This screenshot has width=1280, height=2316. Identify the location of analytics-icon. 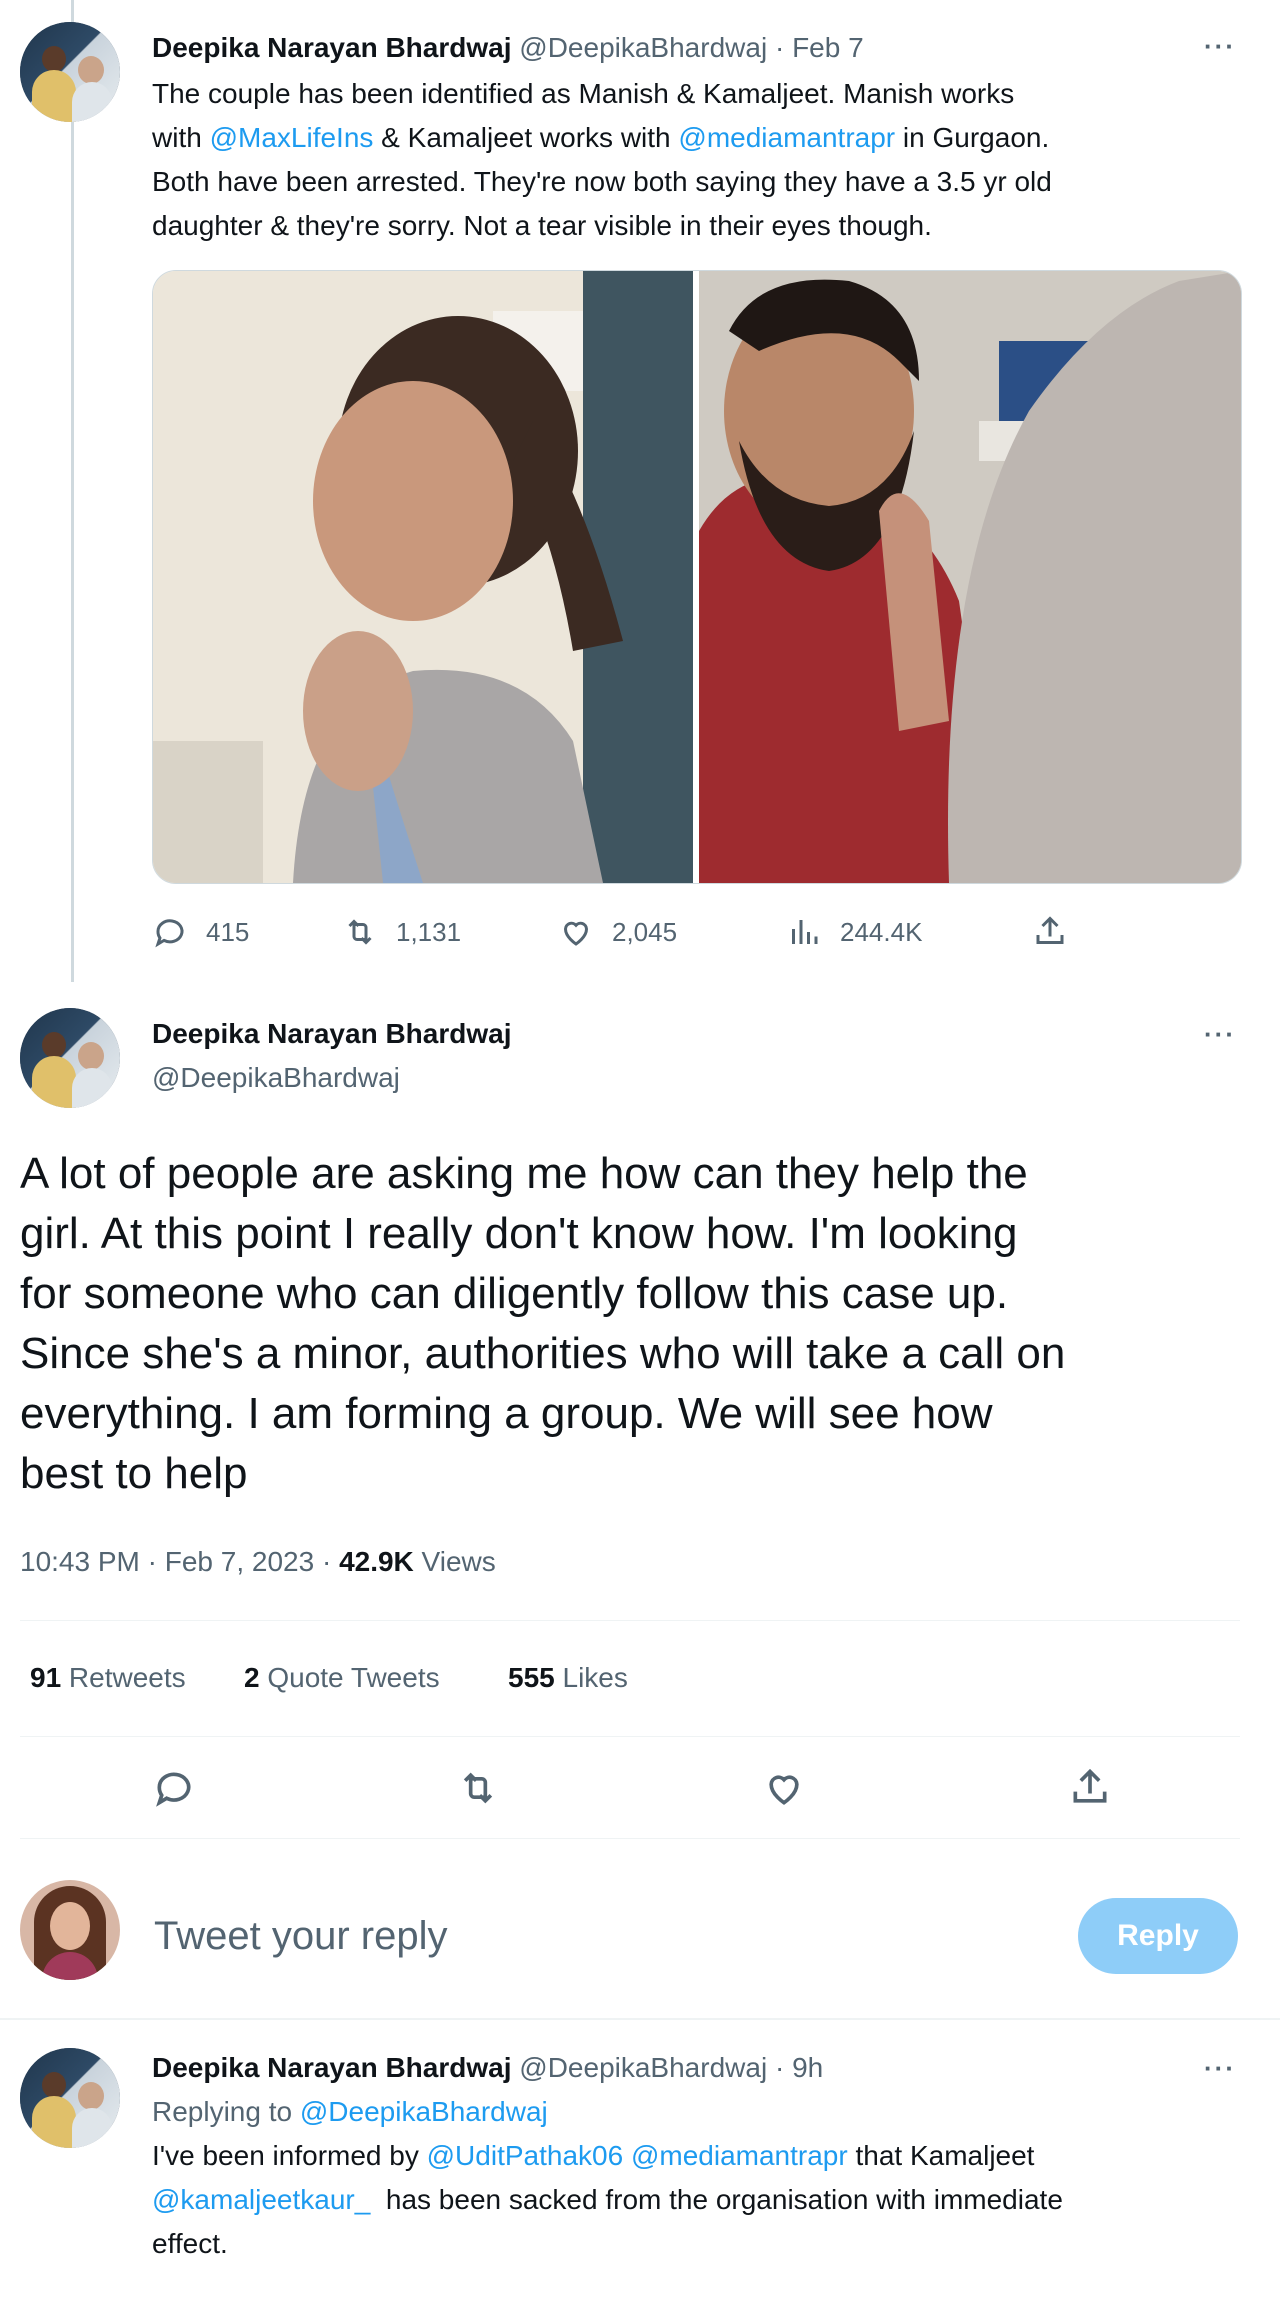
(805, 932).